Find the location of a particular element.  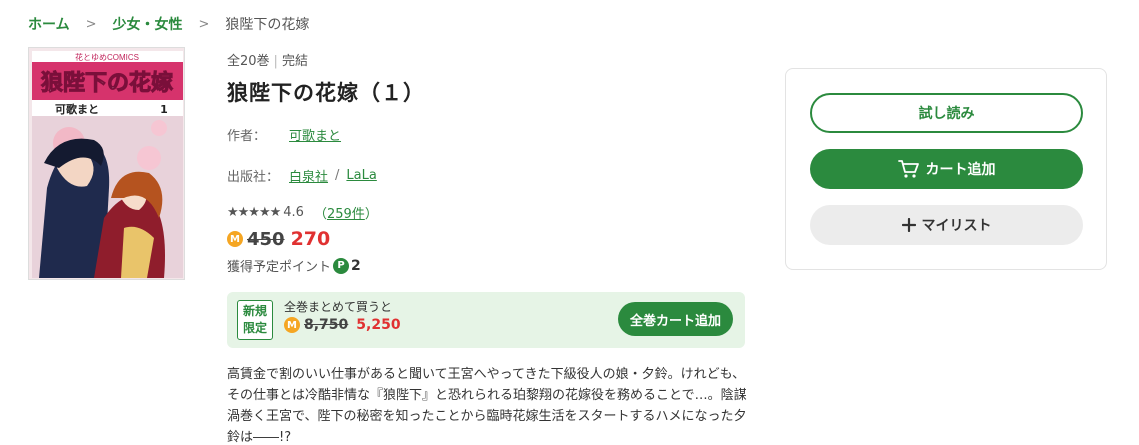

original-price: 450 is located at coordinates (266, 239).